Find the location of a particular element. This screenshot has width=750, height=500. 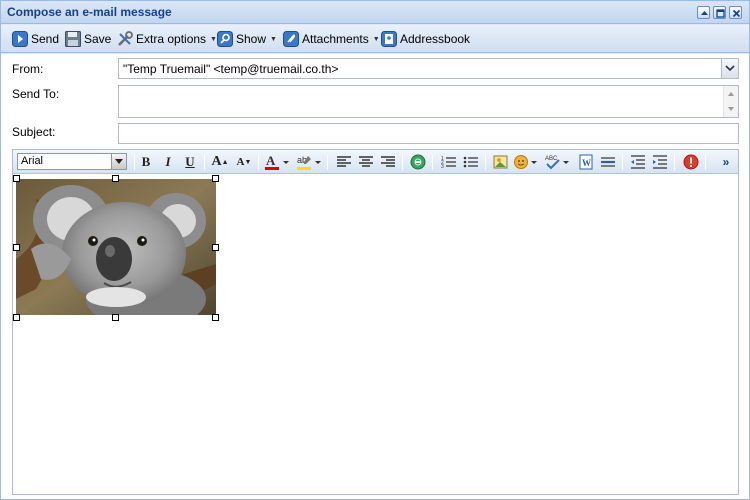

more-tools-icon: » is located at coordinates (726, 162).